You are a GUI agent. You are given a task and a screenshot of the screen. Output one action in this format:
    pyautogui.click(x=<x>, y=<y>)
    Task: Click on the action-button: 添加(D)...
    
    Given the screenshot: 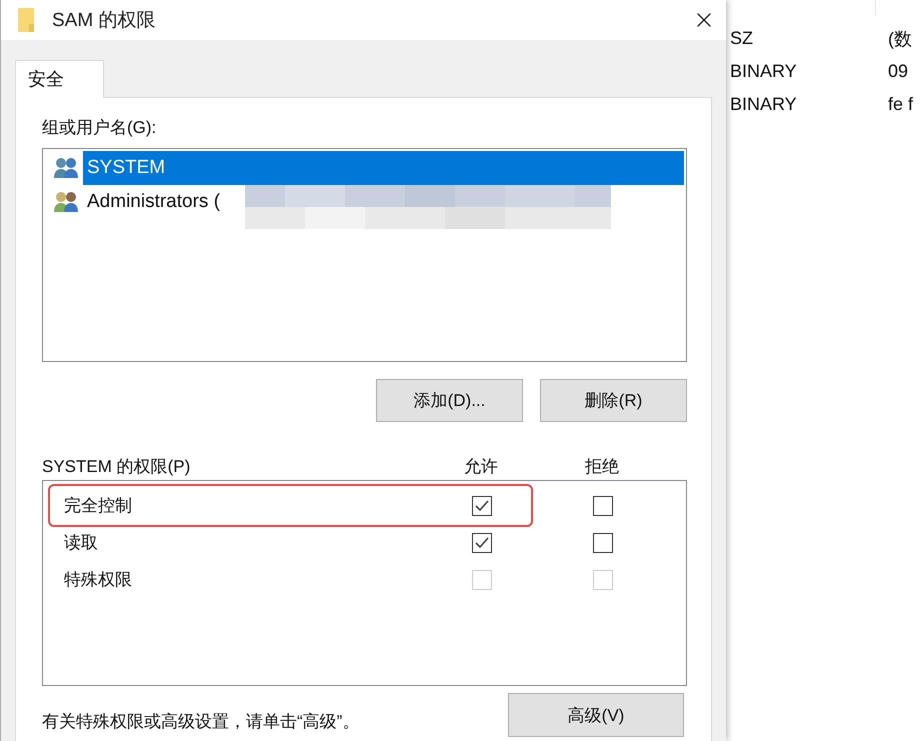 What is the action you would take?
    pyautogui.click(x=449, y=400)
    